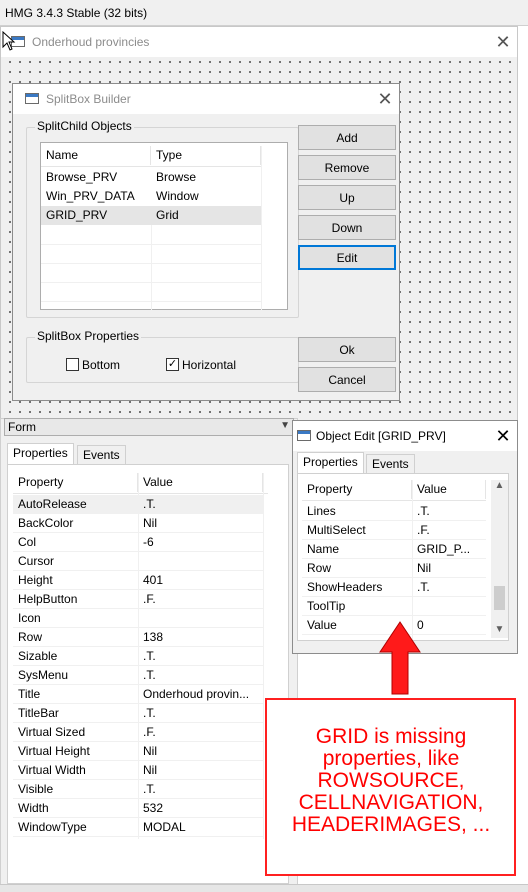 The width and height of the screenshot is (528, 892). Describe the element at coordinates (394, 606) in the screenshot. I see `property-row: ToolTip` at that location.